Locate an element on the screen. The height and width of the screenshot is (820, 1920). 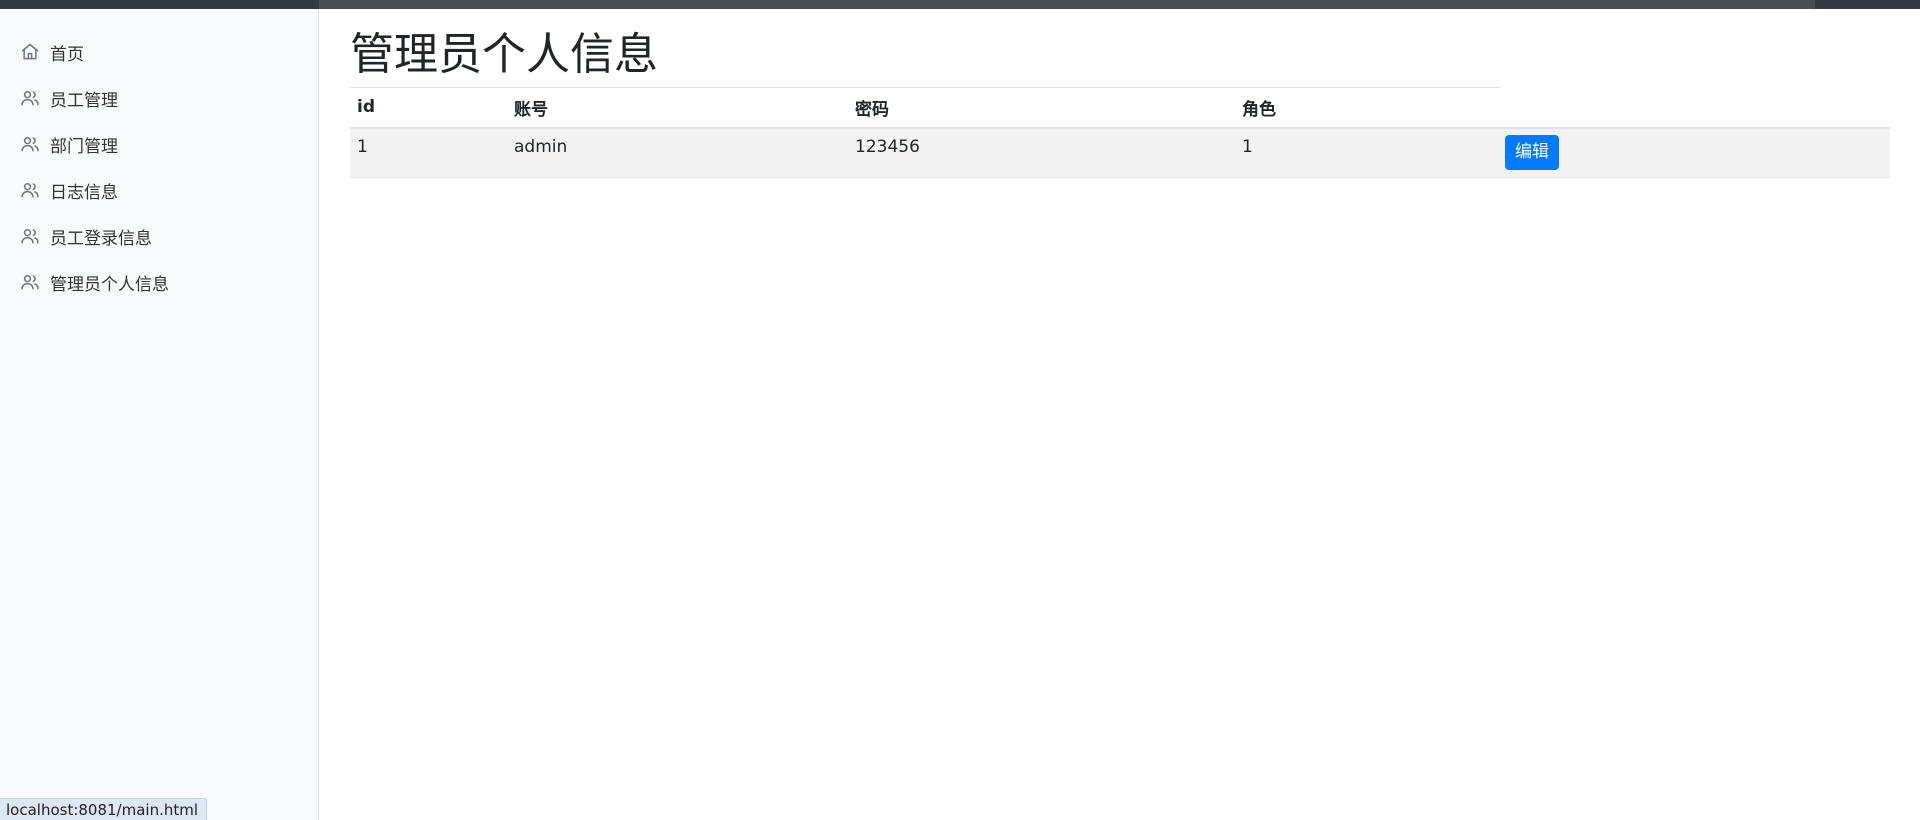
sidebar-item-admin-profile: 管理员个人信息 is located at coordinates (159, 282).